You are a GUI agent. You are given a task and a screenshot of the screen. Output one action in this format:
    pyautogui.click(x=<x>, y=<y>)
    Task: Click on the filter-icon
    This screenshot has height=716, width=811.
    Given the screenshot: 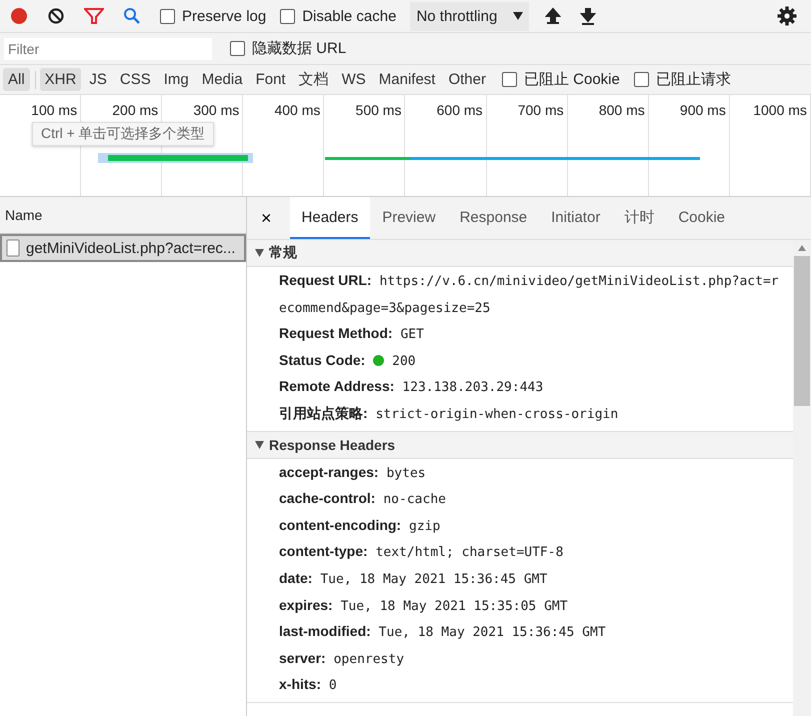 What is the action you would take?
    pyautogui.click(x=94, y=16)
    